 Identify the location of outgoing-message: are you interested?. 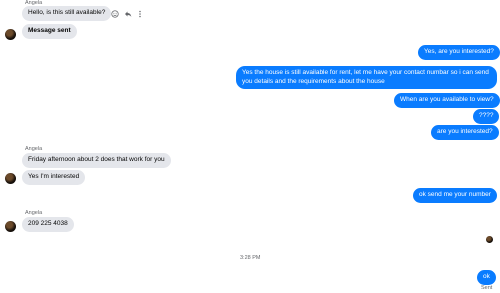
(465, 132).